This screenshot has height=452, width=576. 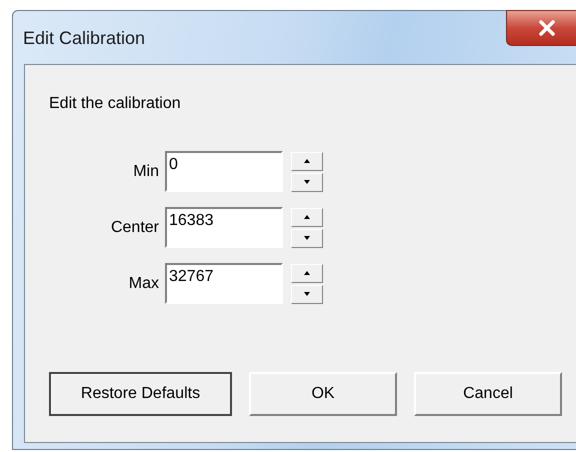 I want to click on dialog-button: Cancel, so click(x=488, y=394).